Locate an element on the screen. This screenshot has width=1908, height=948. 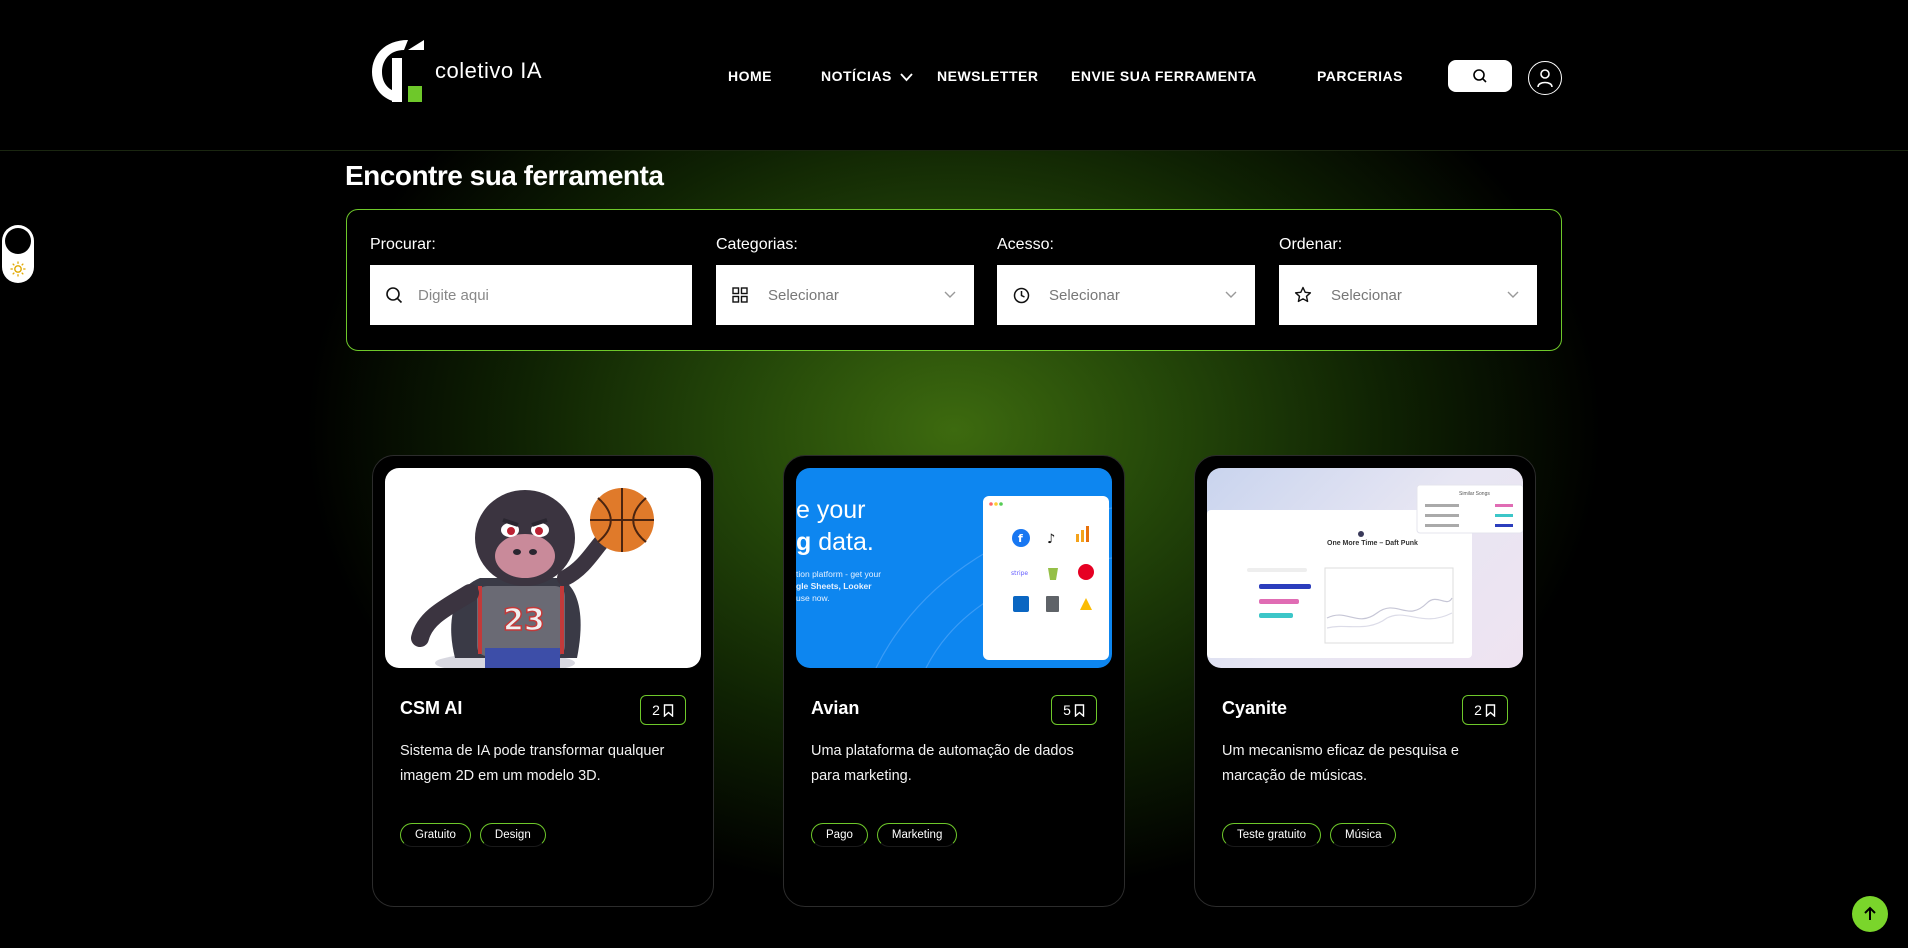
tag-list: Teste gratuito Música is located at coordinates (1309, 835).